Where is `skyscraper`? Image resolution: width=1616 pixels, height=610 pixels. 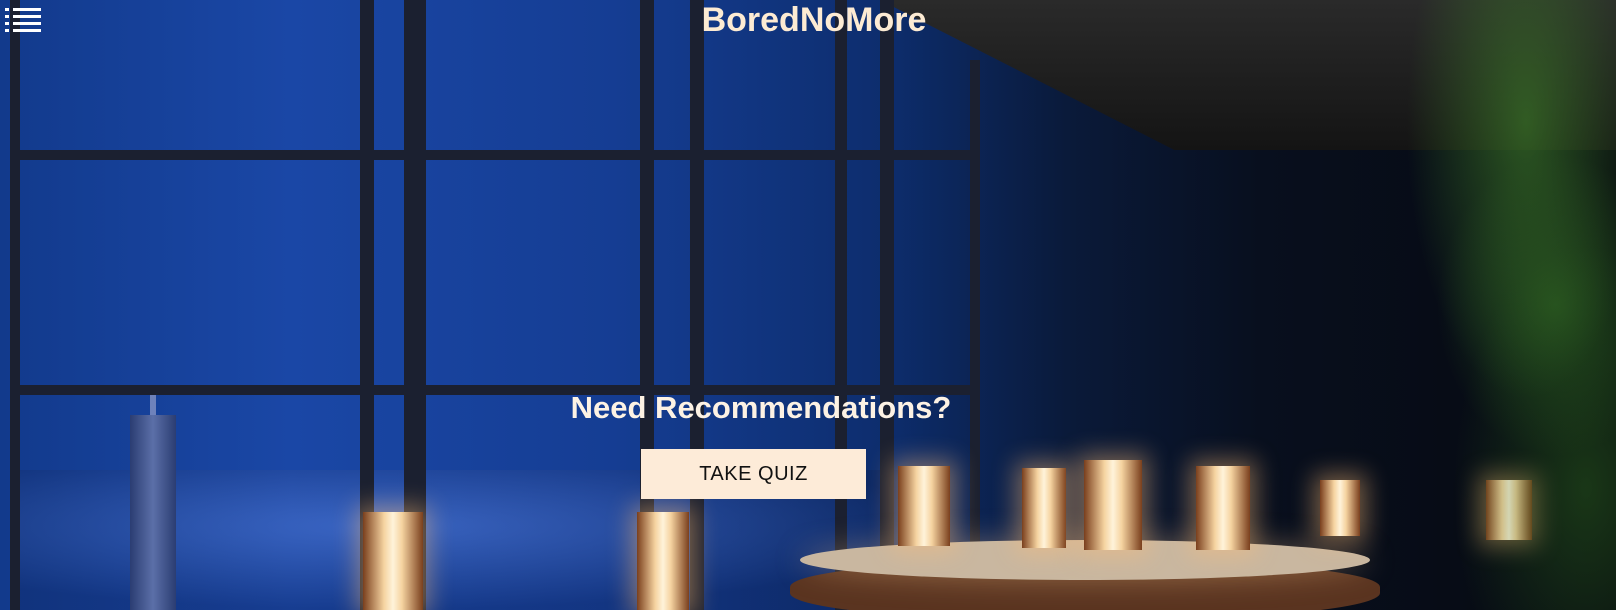
skyscraper is located at coordinates (153, 512).